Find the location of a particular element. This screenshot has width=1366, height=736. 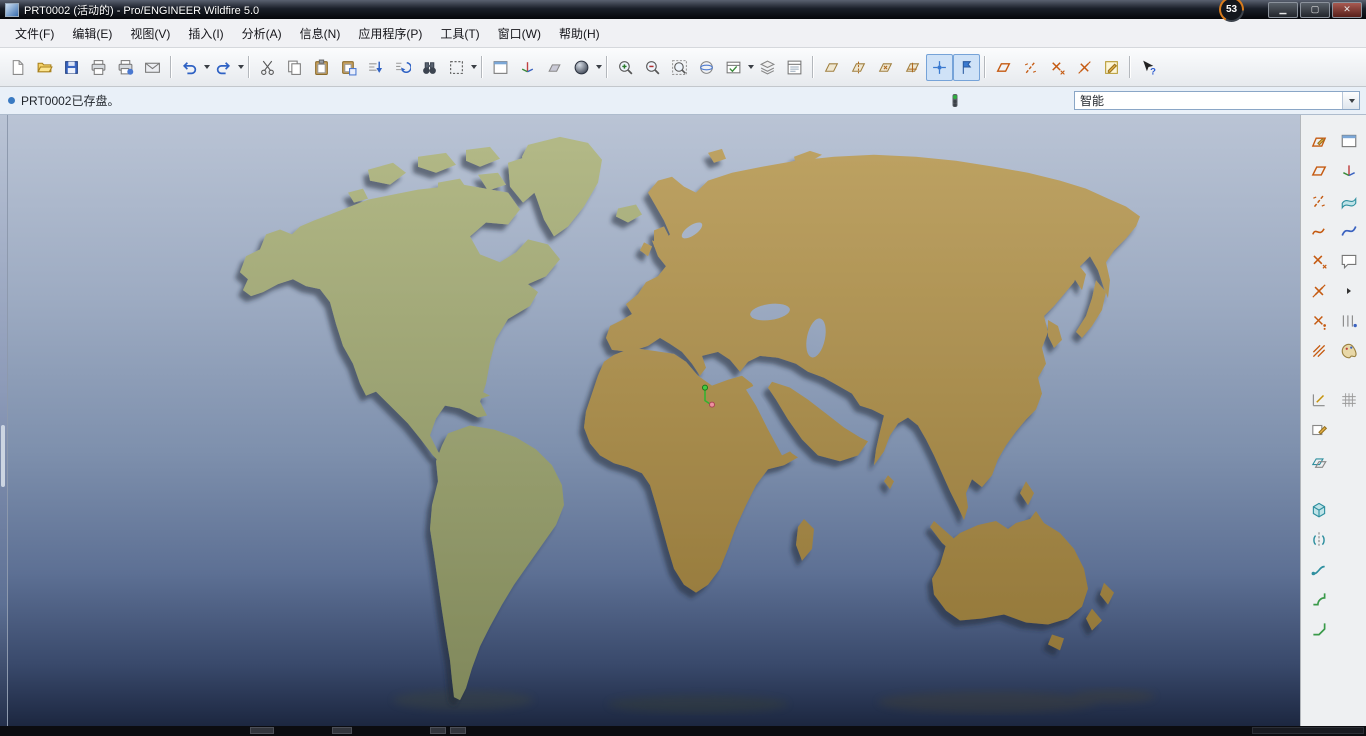

grid-tool-button is located at coordinates (1349, 399).